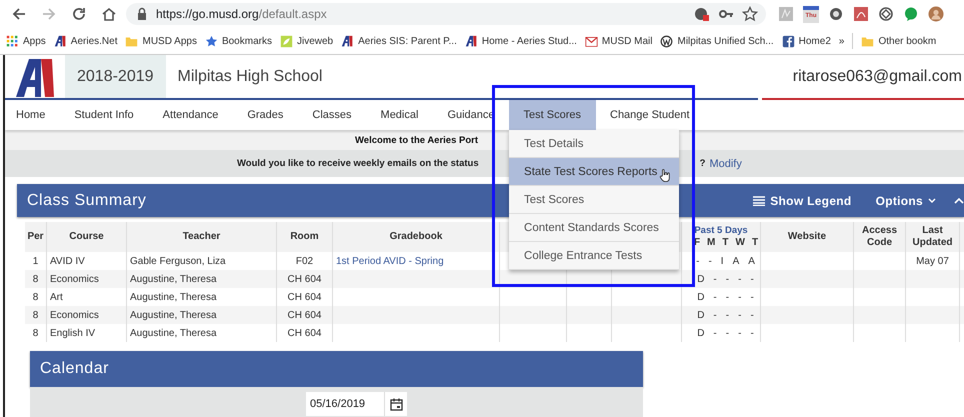  Describe the element at coordinates (74, 369) in the screenshot. I see `panel-title: Calendar` at that location.